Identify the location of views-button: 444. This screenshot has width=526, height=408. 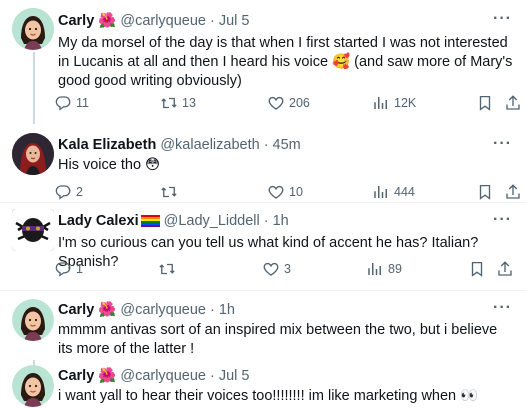
(393, 192).